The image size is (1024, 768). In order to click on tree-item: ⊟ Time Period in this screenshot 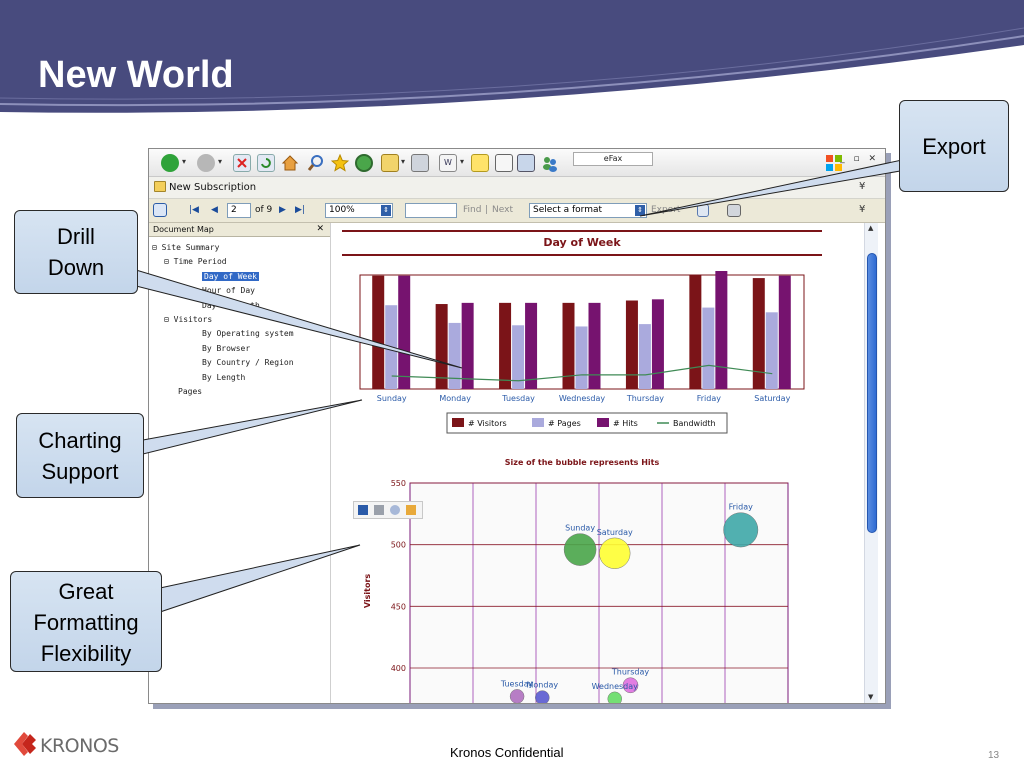, I will do `click(195, 261)`.